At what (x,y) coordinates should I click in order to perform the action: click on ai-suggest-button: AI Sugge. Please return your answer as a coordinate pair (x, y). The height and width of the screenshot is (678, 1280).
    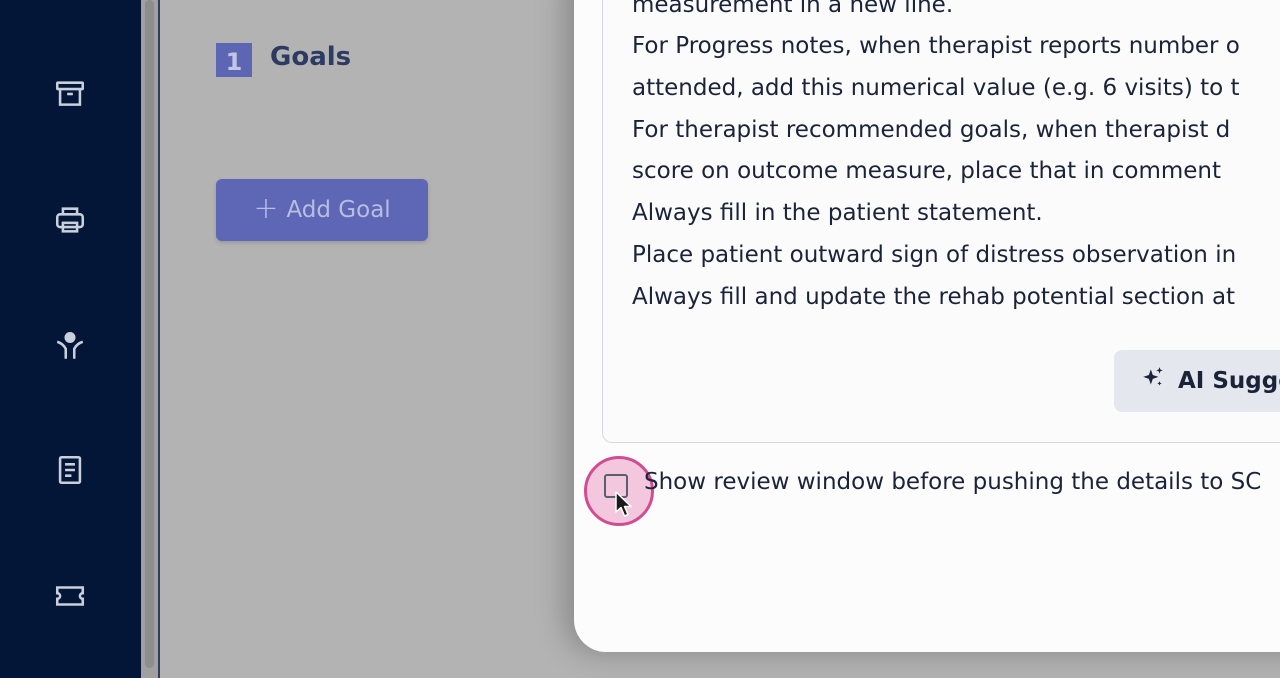
    Looking at the image, I should click on (1197, 381).